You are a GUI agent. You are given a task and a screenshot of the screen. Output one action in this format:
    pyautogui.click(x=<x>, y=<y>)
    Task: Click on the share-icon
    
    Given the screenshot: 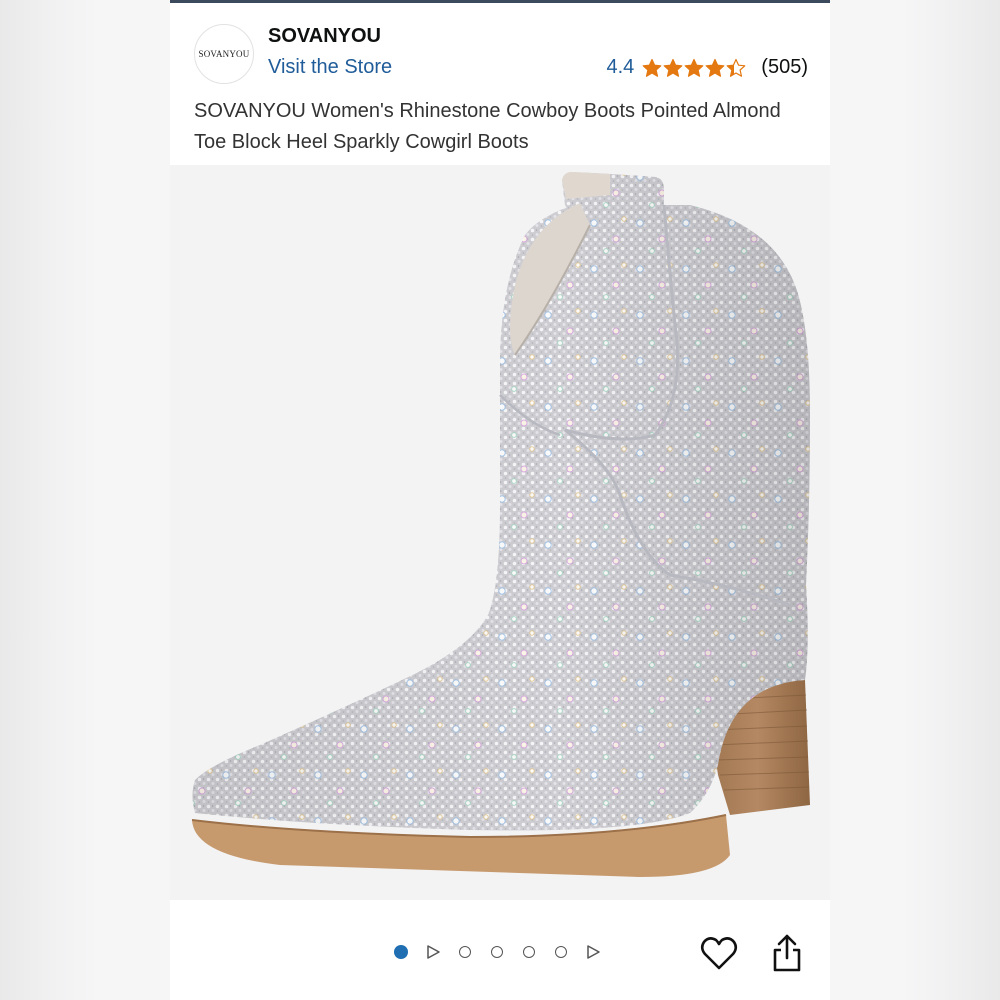 What is the action you would take?
    pyautogui.click(x=787, y=953)
    